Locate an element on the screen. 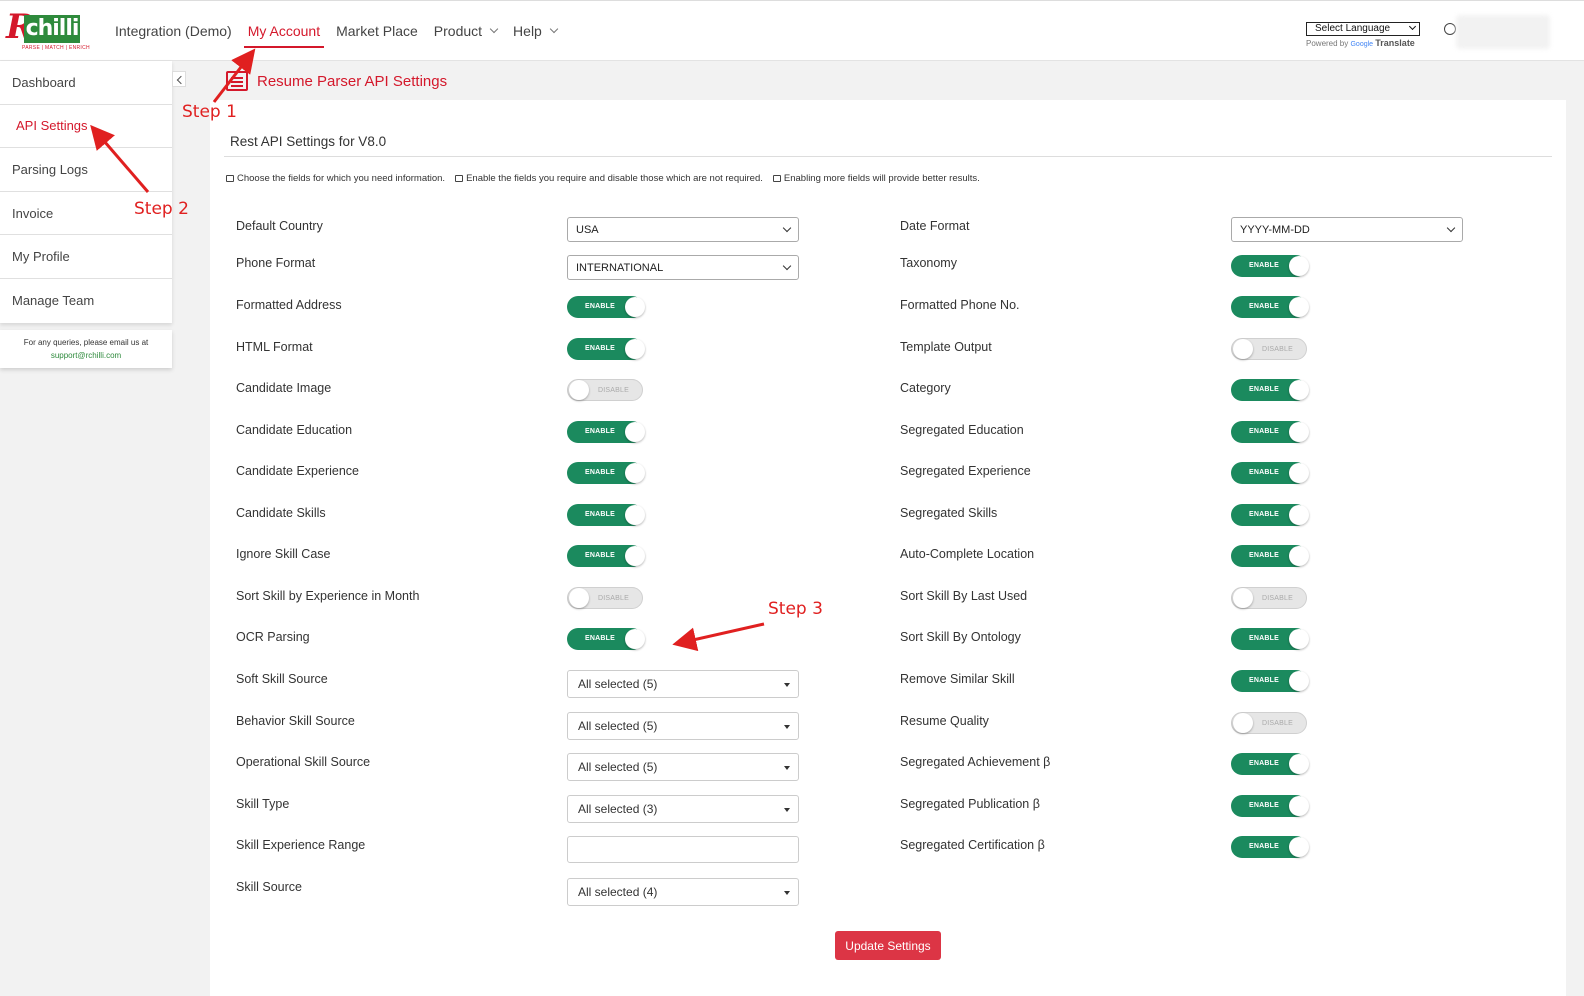 The width and height of the screenshot is (1584, 996). ignore-skill-case-toggle: ENABLE is located at coordinates (606, 556).